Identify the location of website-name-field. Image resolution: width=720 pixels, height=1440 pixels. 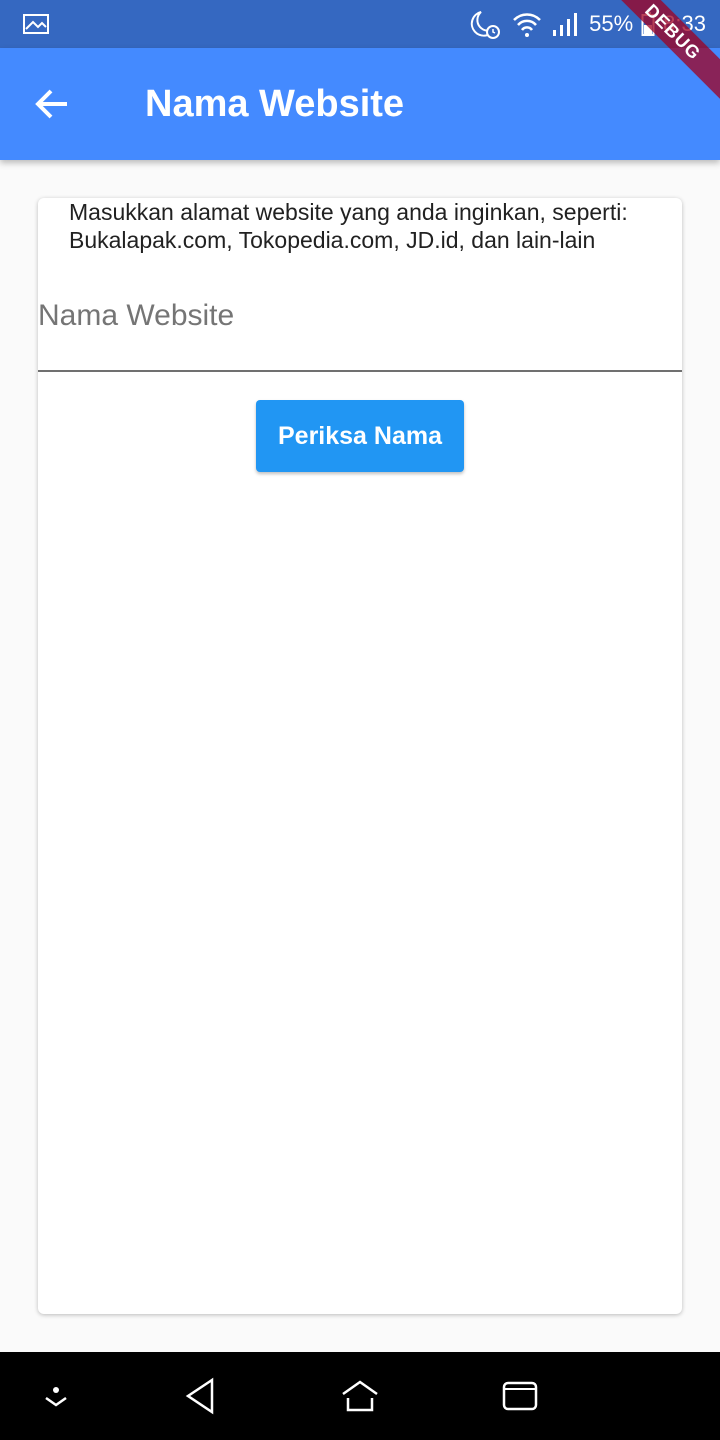
(360, 330).